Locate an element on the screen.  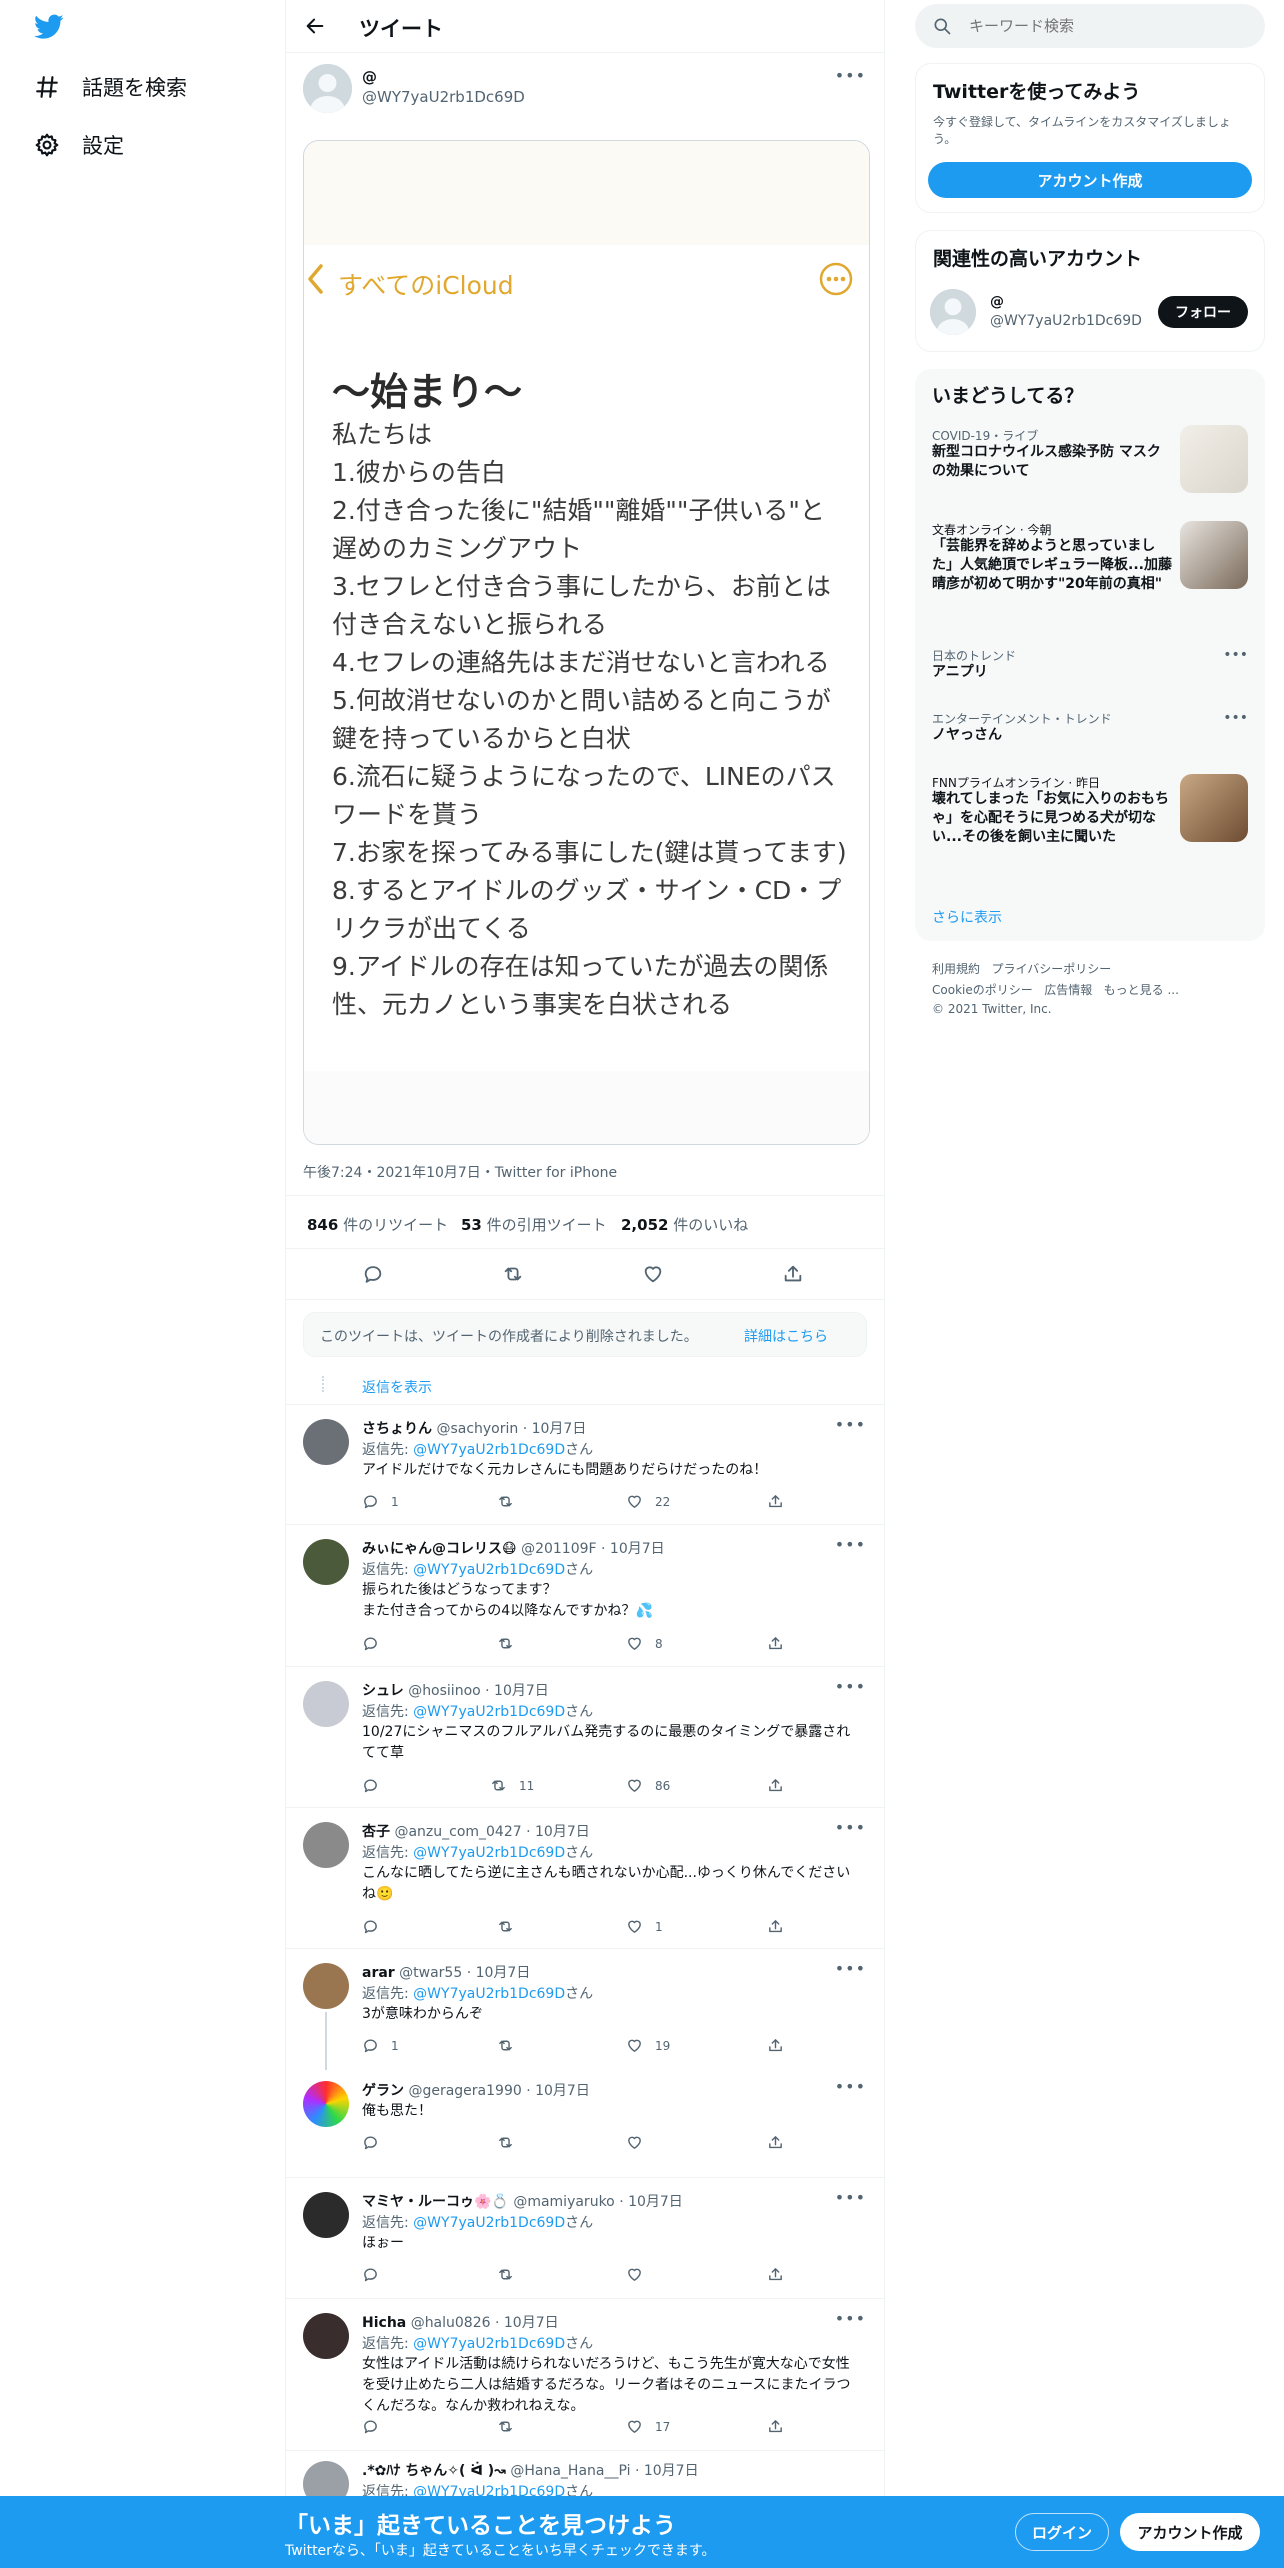
related-name: @ is located at coordinates (997, 302).